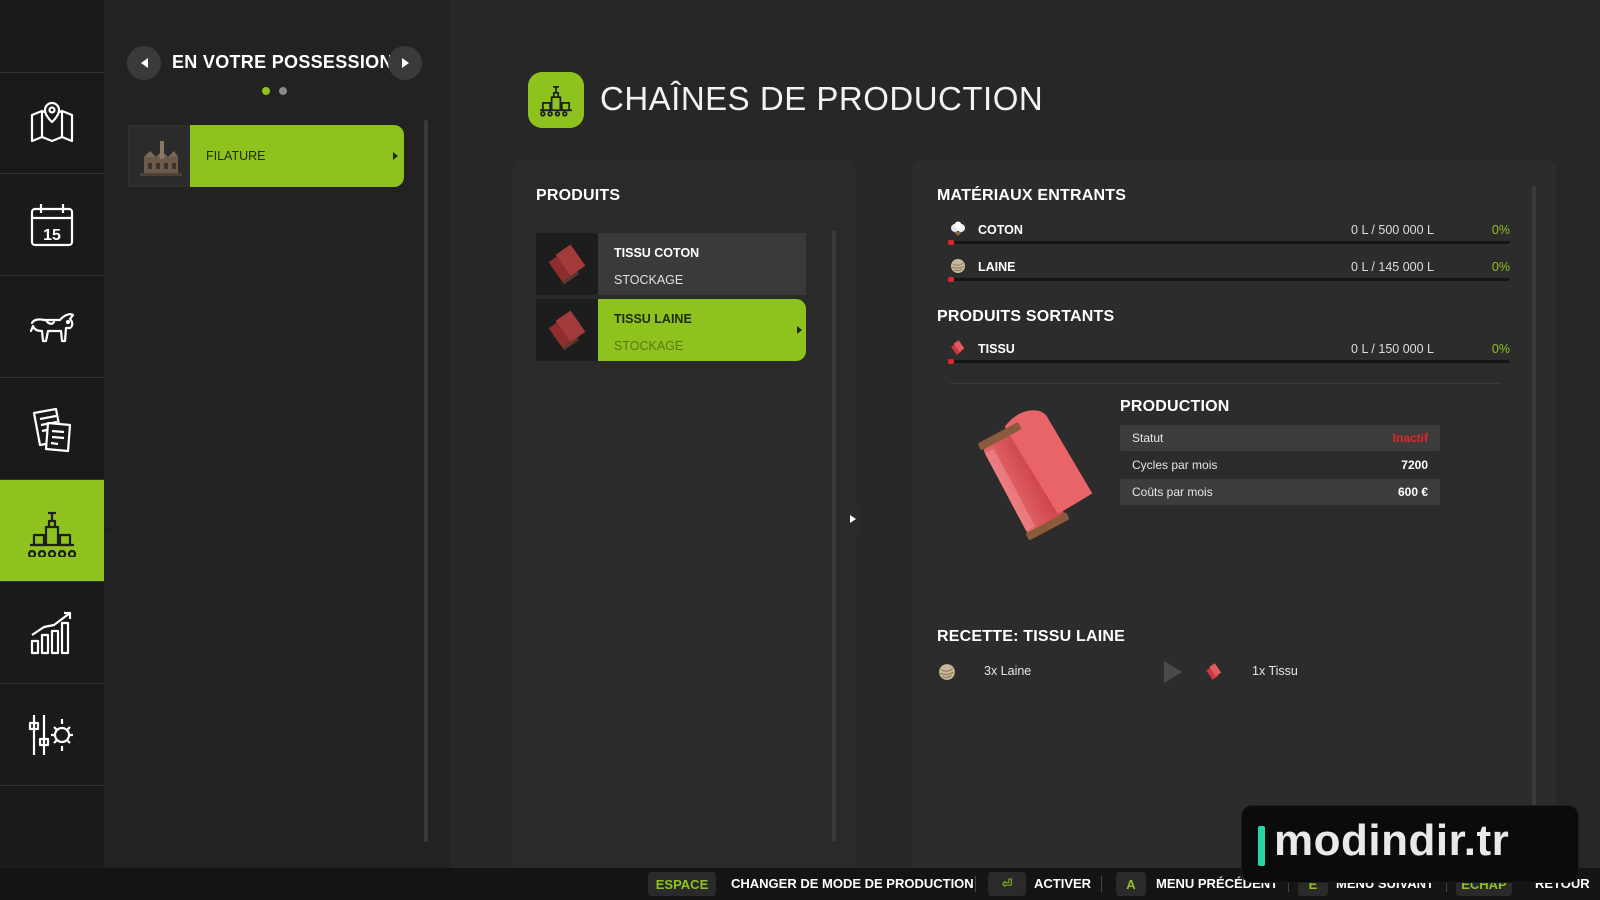 Image resolution: width=1600 pixels, height=900 pixels. Describe the element at coordinates (1175, 406) in the screenshot. I see `production-title: PRODUCTION` at that location.